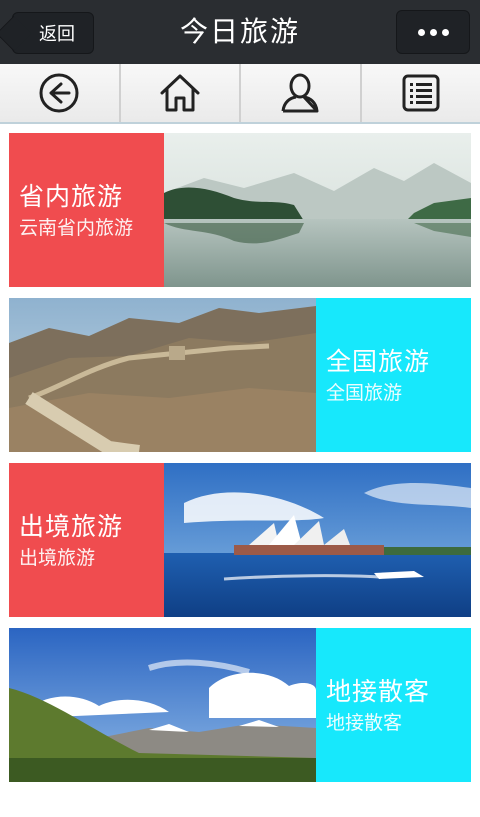 The height and width of the screenshot is (817, 480). I want to click on nav-user, so click(301, 93).